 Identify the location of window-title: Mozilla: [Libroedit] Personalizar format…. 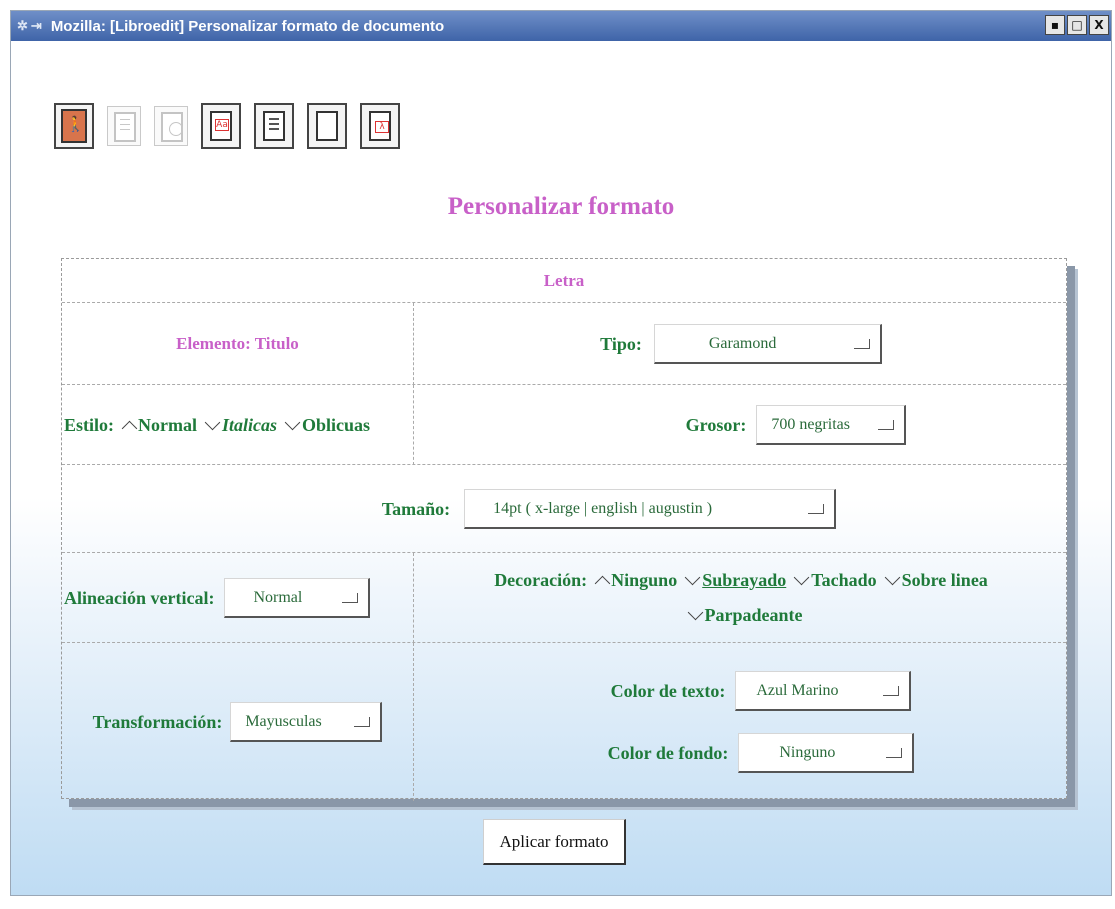
(247, 26).